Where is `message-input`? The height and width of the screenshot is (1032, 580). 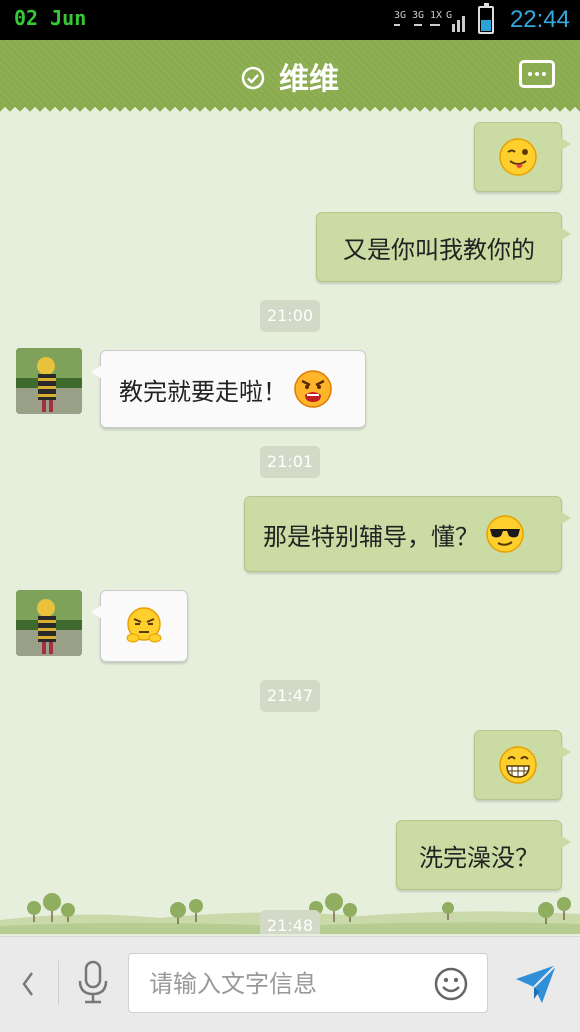 message-input is located at coordinates (279, 984).